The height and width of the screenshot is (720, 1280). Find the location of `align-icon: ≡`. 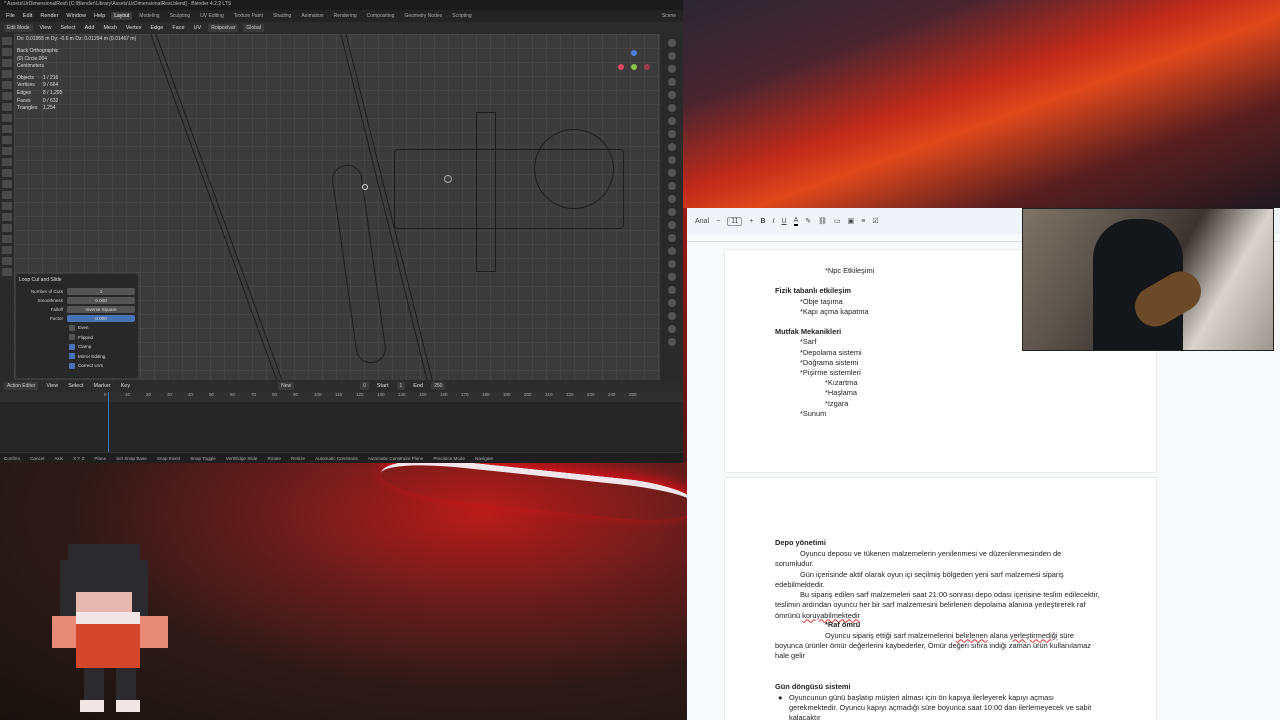

align-icon: ≡ is located at coordinates (863, 221).